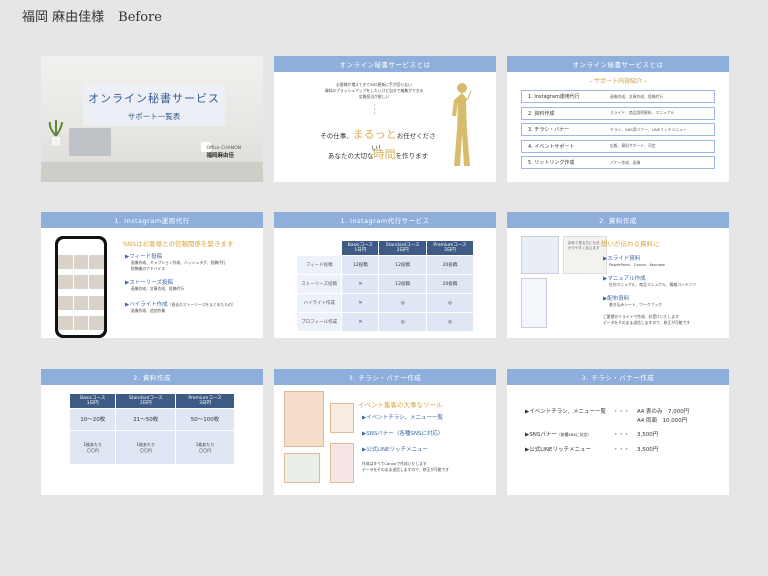  I want to click on slide-1-cover: オンライン秘書サービス サポート一覧表 Office CHANON 福岡麻由佳, so click(152, 119).